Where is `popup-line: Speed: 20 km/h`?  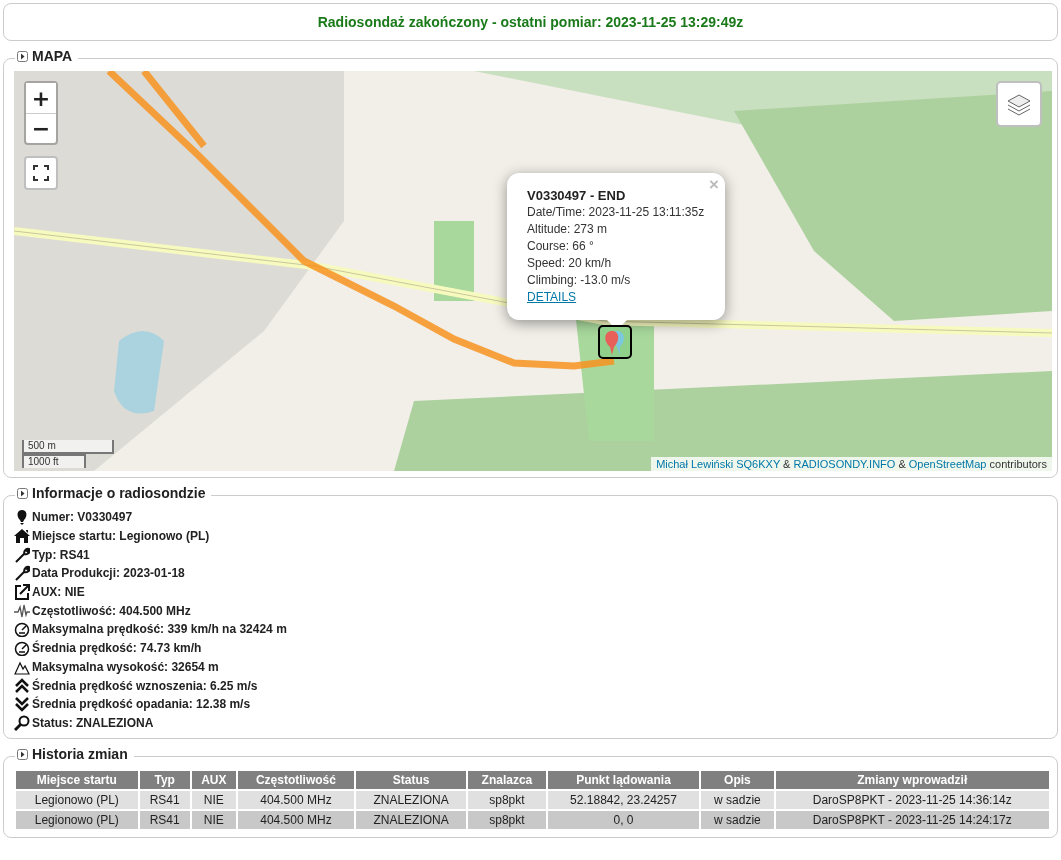
popup-line: Speed: 20 km/h is located at coordinates (570, 263).